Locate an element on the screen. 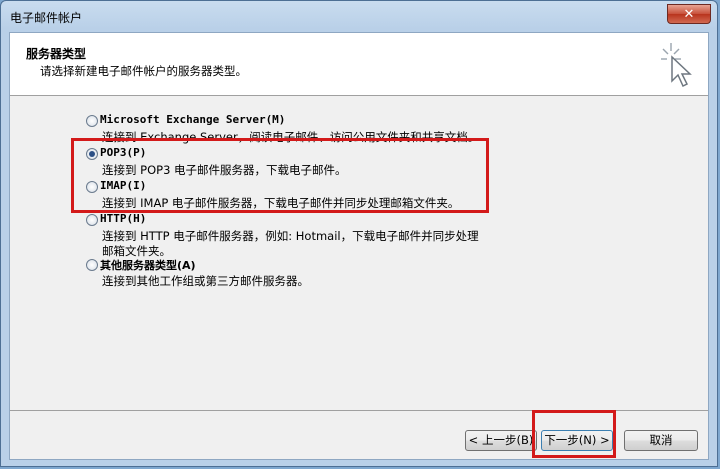 The width and height of the screenshot is (720, 469). title-bar: 电子邮件帐户 ✕ is located at coordinates (359, 17).